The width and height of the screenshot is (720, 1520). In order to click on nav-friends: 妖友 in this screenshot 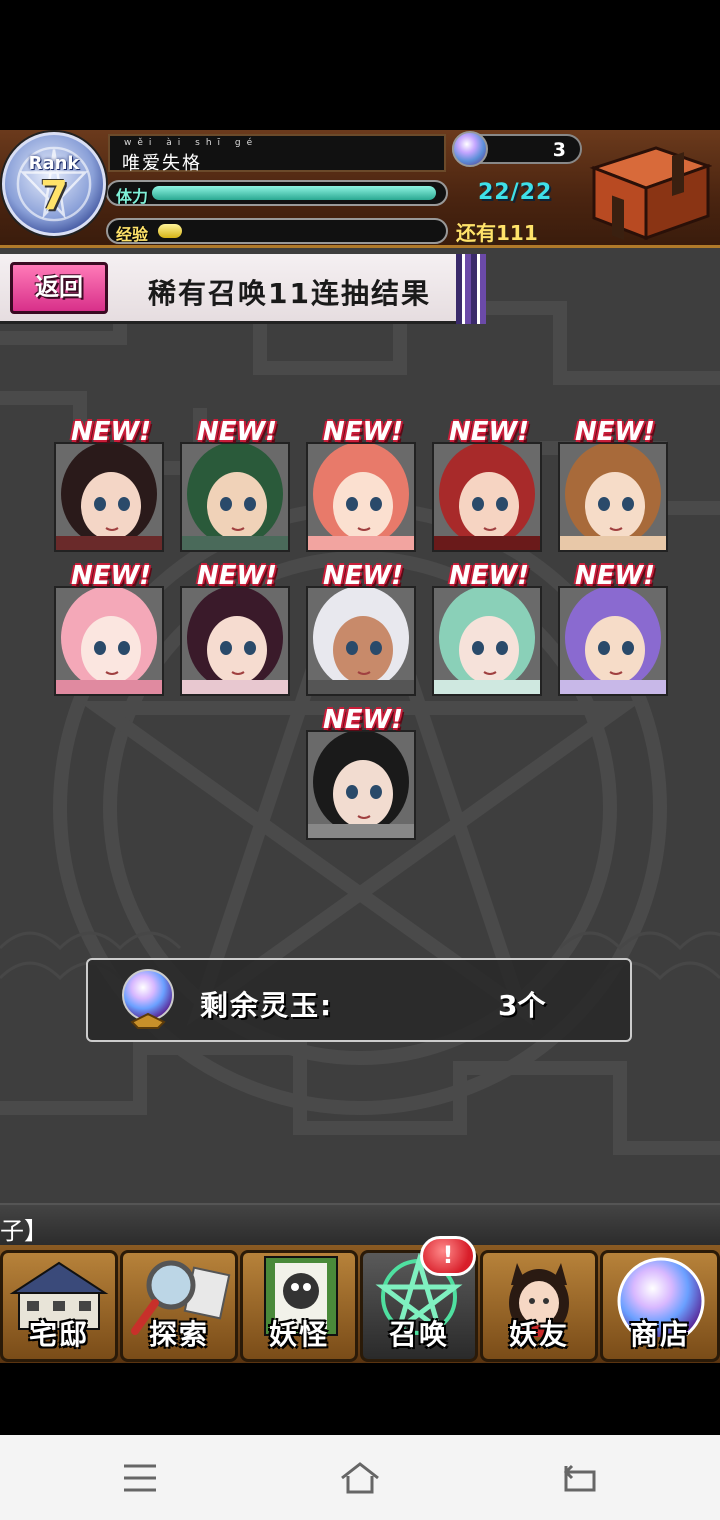, I will do `click(539, 1306)`.